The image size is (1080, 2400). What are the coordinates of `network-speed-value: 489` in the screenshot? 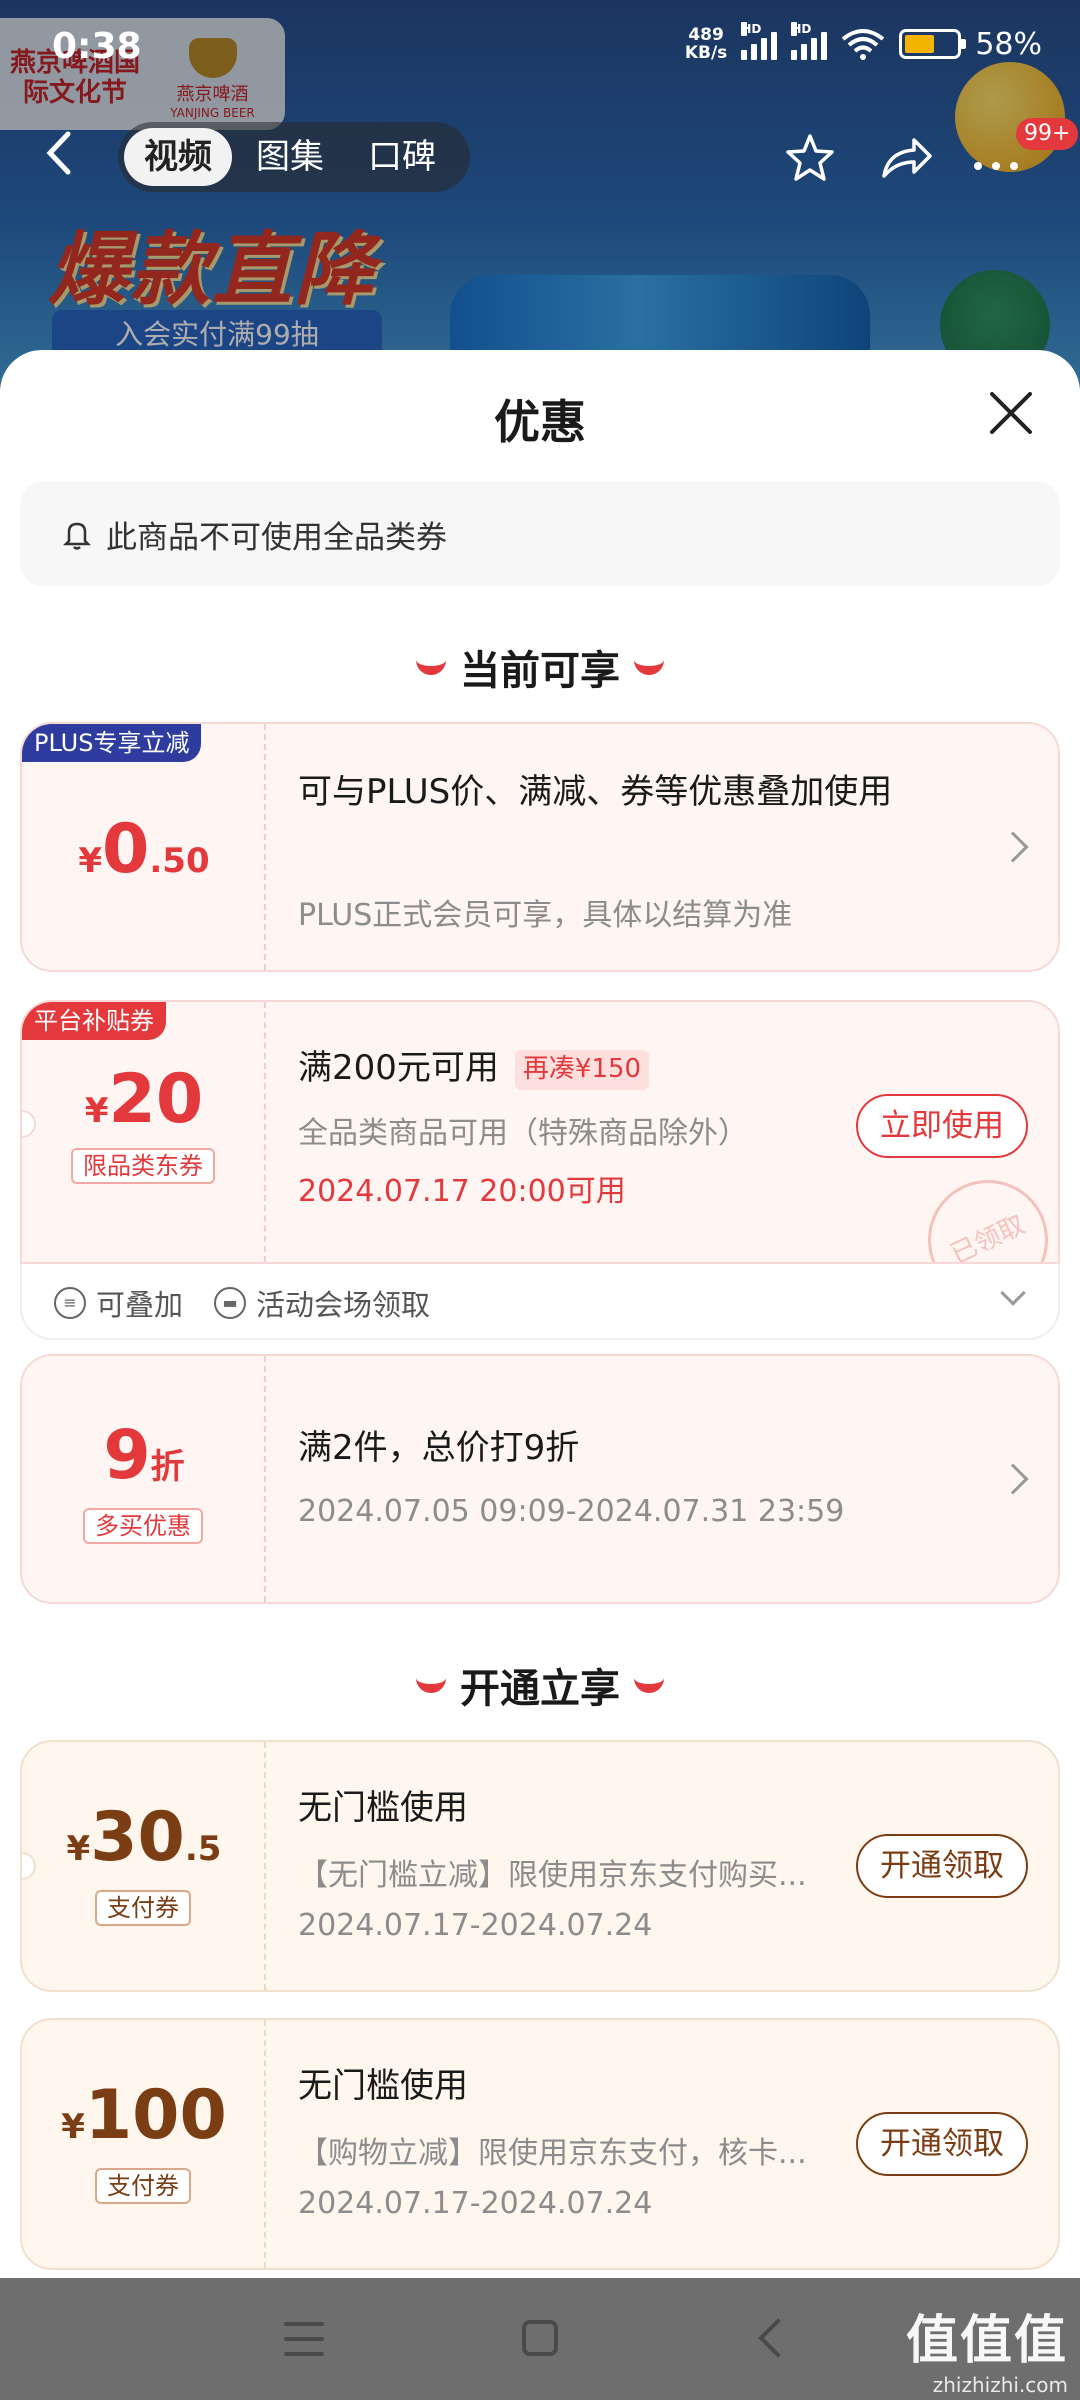 It's located at (706, 35).